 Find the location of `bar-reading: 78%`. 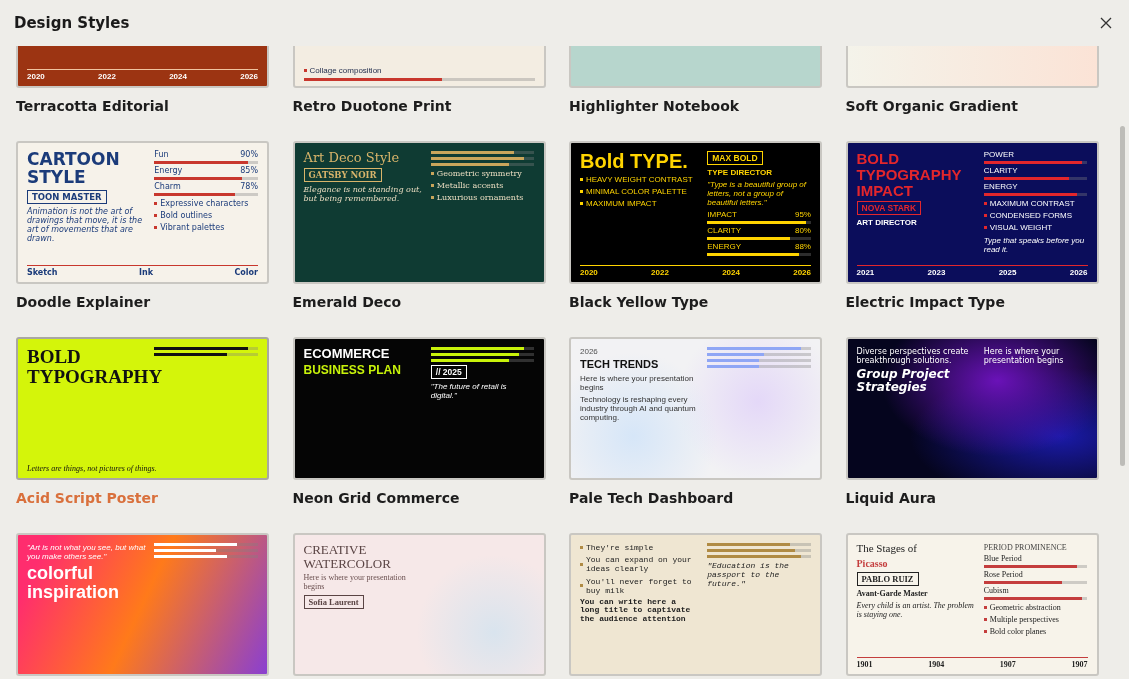

bar-reading: 78% is located at coordinates (249, 187).